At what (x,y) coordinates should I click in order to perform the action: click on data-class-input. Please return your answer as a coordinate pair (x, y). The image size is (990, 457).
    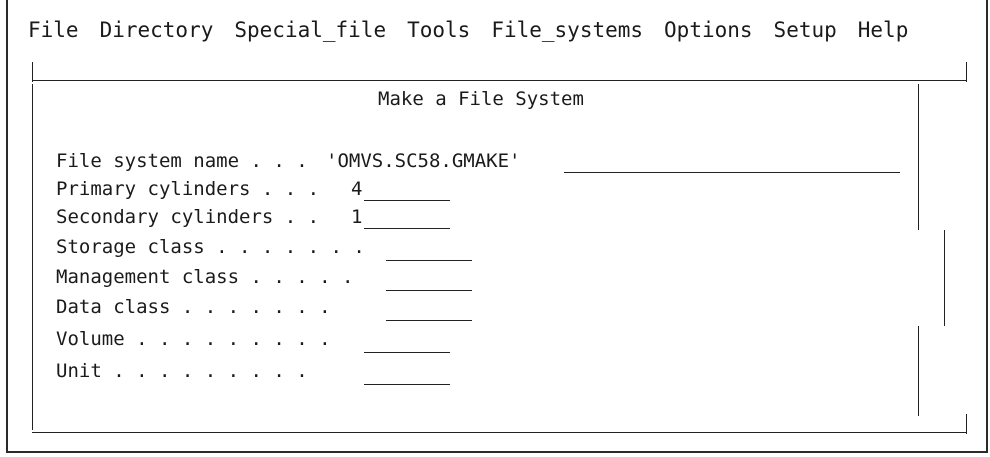
    Looking at the image, I should click on (429, 320).